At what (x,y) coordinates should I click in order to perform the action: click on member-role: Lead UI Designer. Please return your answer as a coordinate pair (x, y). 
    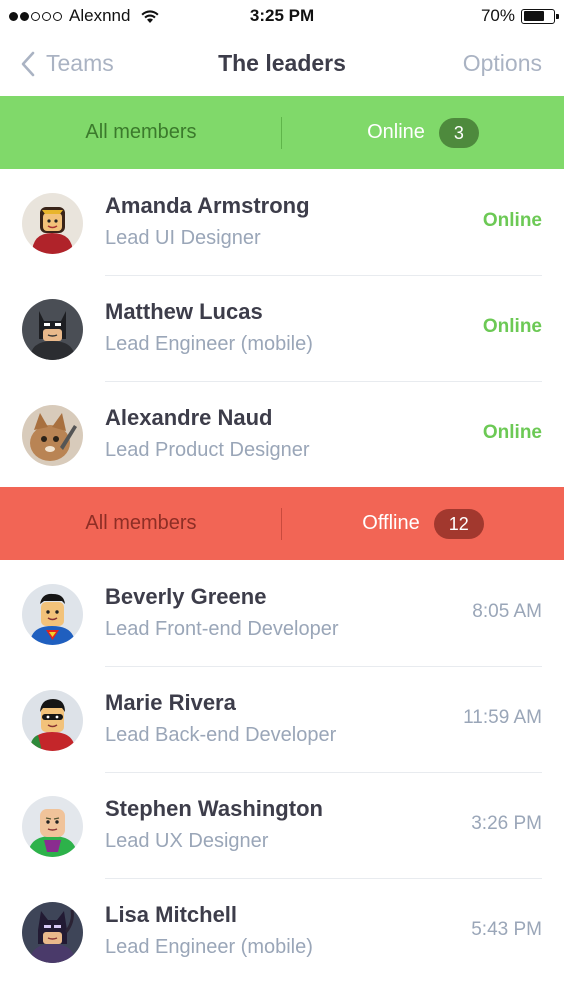
    Looking at the image, I should click on (183, 238).